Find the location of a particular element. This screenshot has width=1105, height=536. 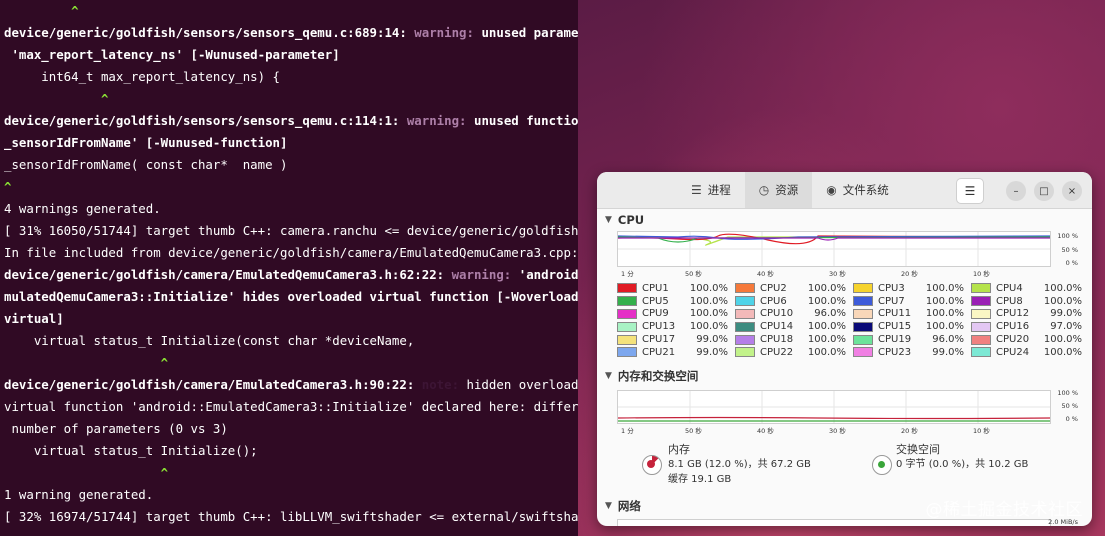

cpu-legend-item: CPU15 100.0% is located at coordinates (912, 326).